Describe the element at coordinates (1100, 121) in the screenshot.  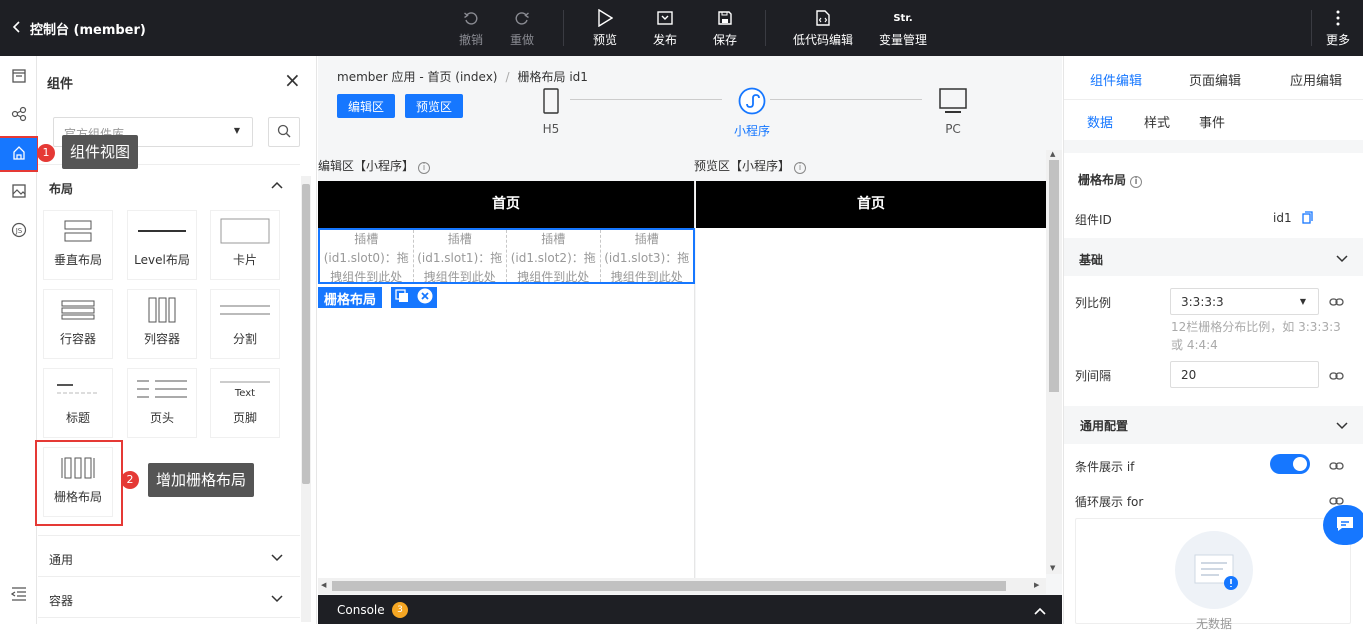
I see `subtab-data: 数据` at that location.